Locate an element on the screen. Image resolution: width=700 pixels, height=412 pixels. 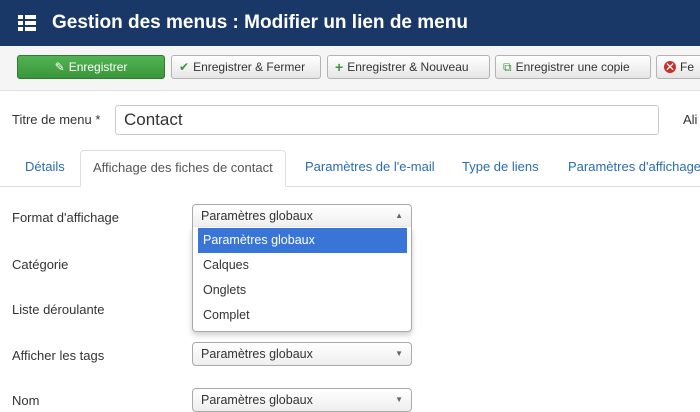
close-icon: ✕ is located at coordinates (670, 67).